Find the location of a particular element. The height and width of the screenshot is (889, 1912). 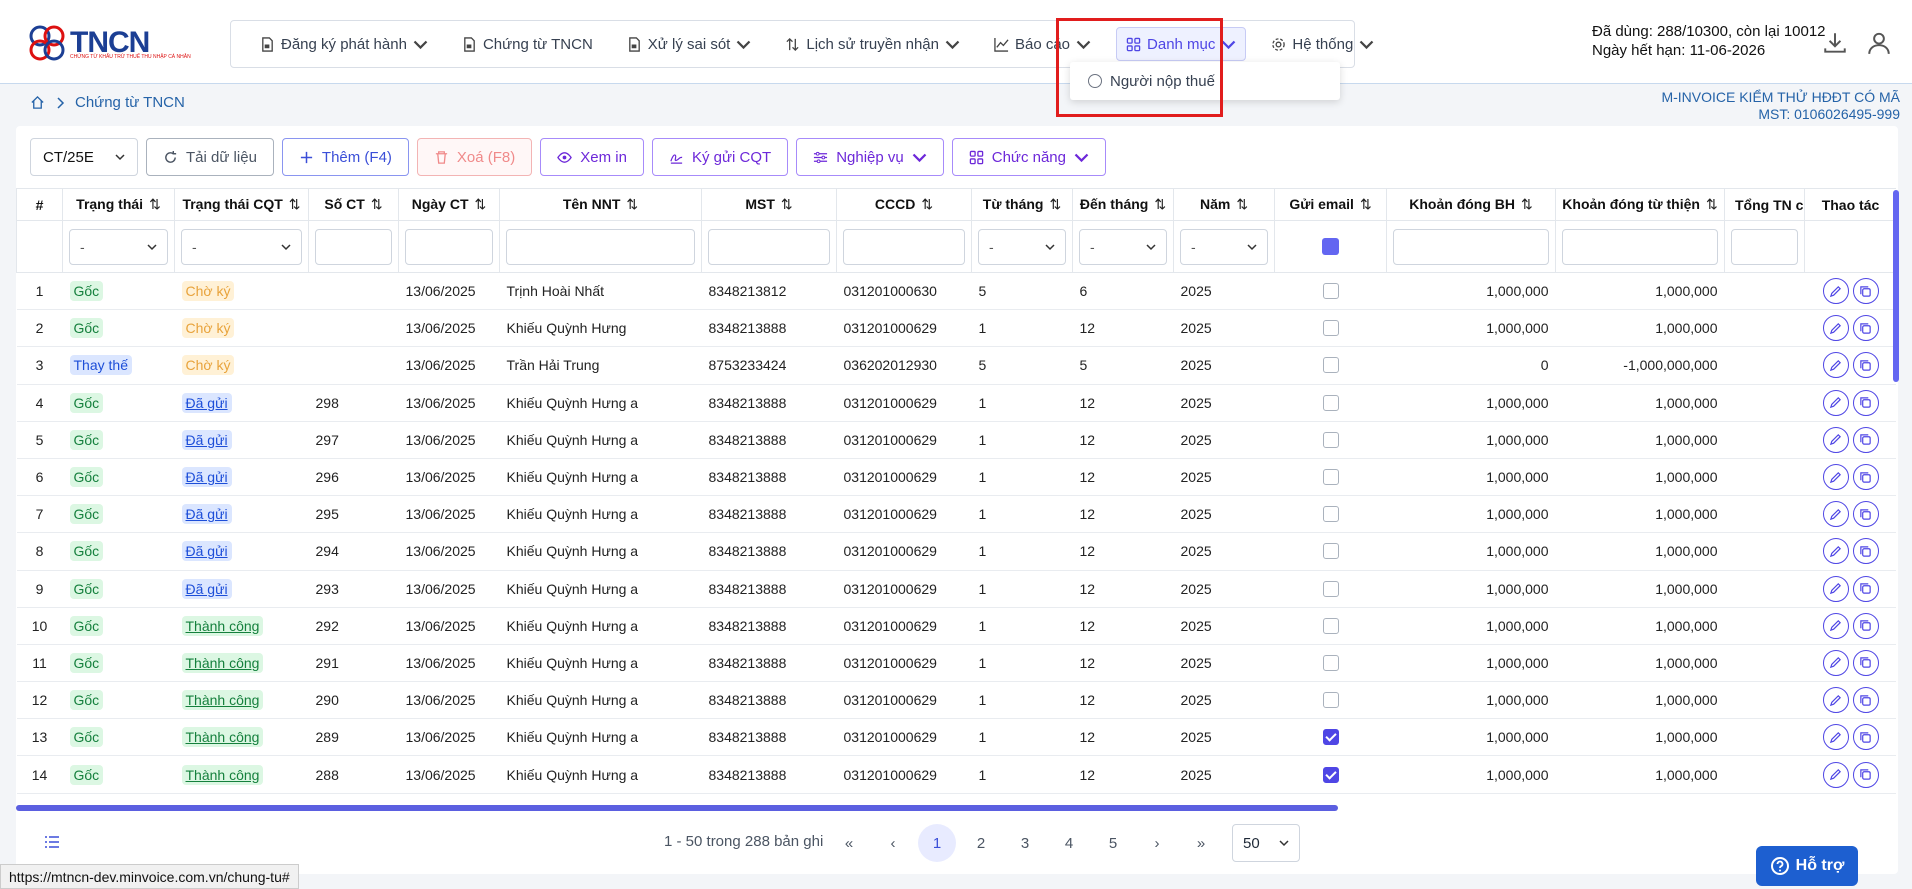

status-filter: - is located at coordinates (118, 246).